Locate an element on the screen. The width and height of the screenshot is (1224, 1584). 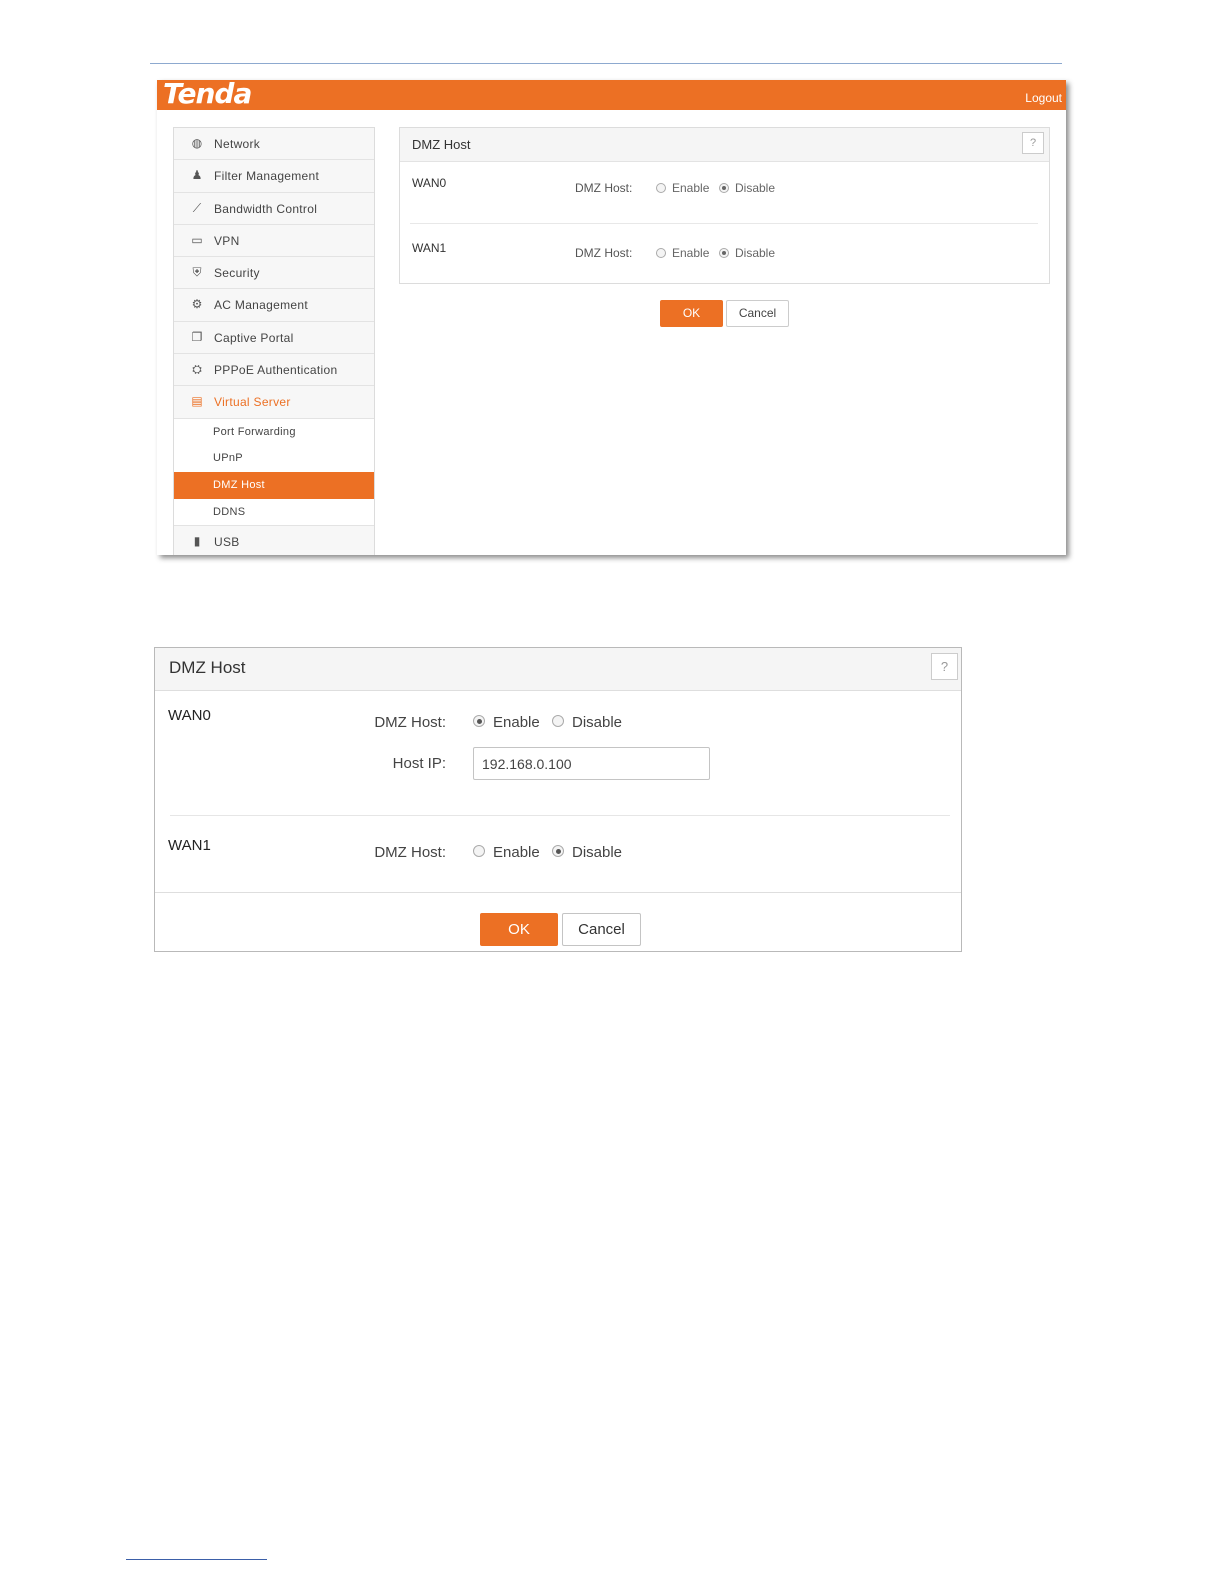
user-filter-icon: ♟ is located at coordinates (197, 175).